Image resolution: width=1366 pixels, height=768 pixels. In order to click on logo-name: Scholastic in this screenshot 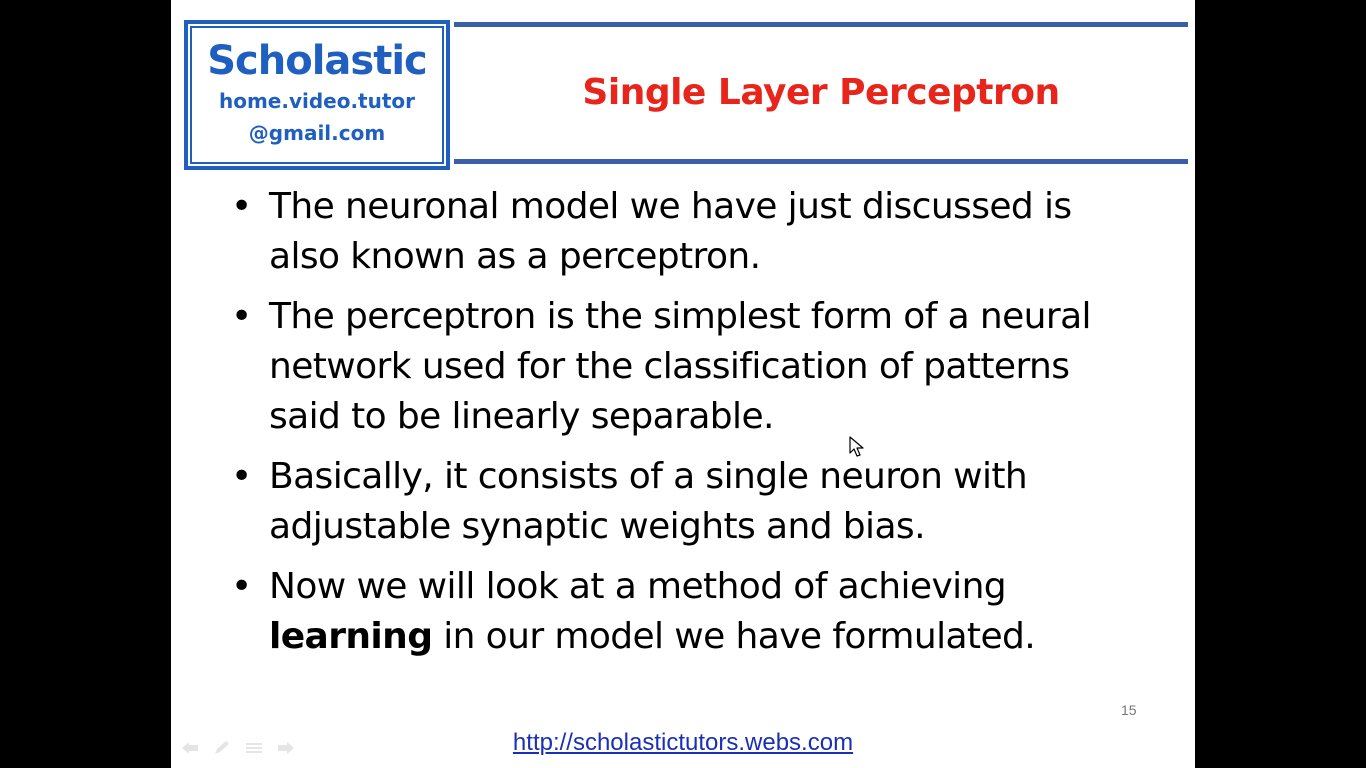, I will do `click(317, 61)`.